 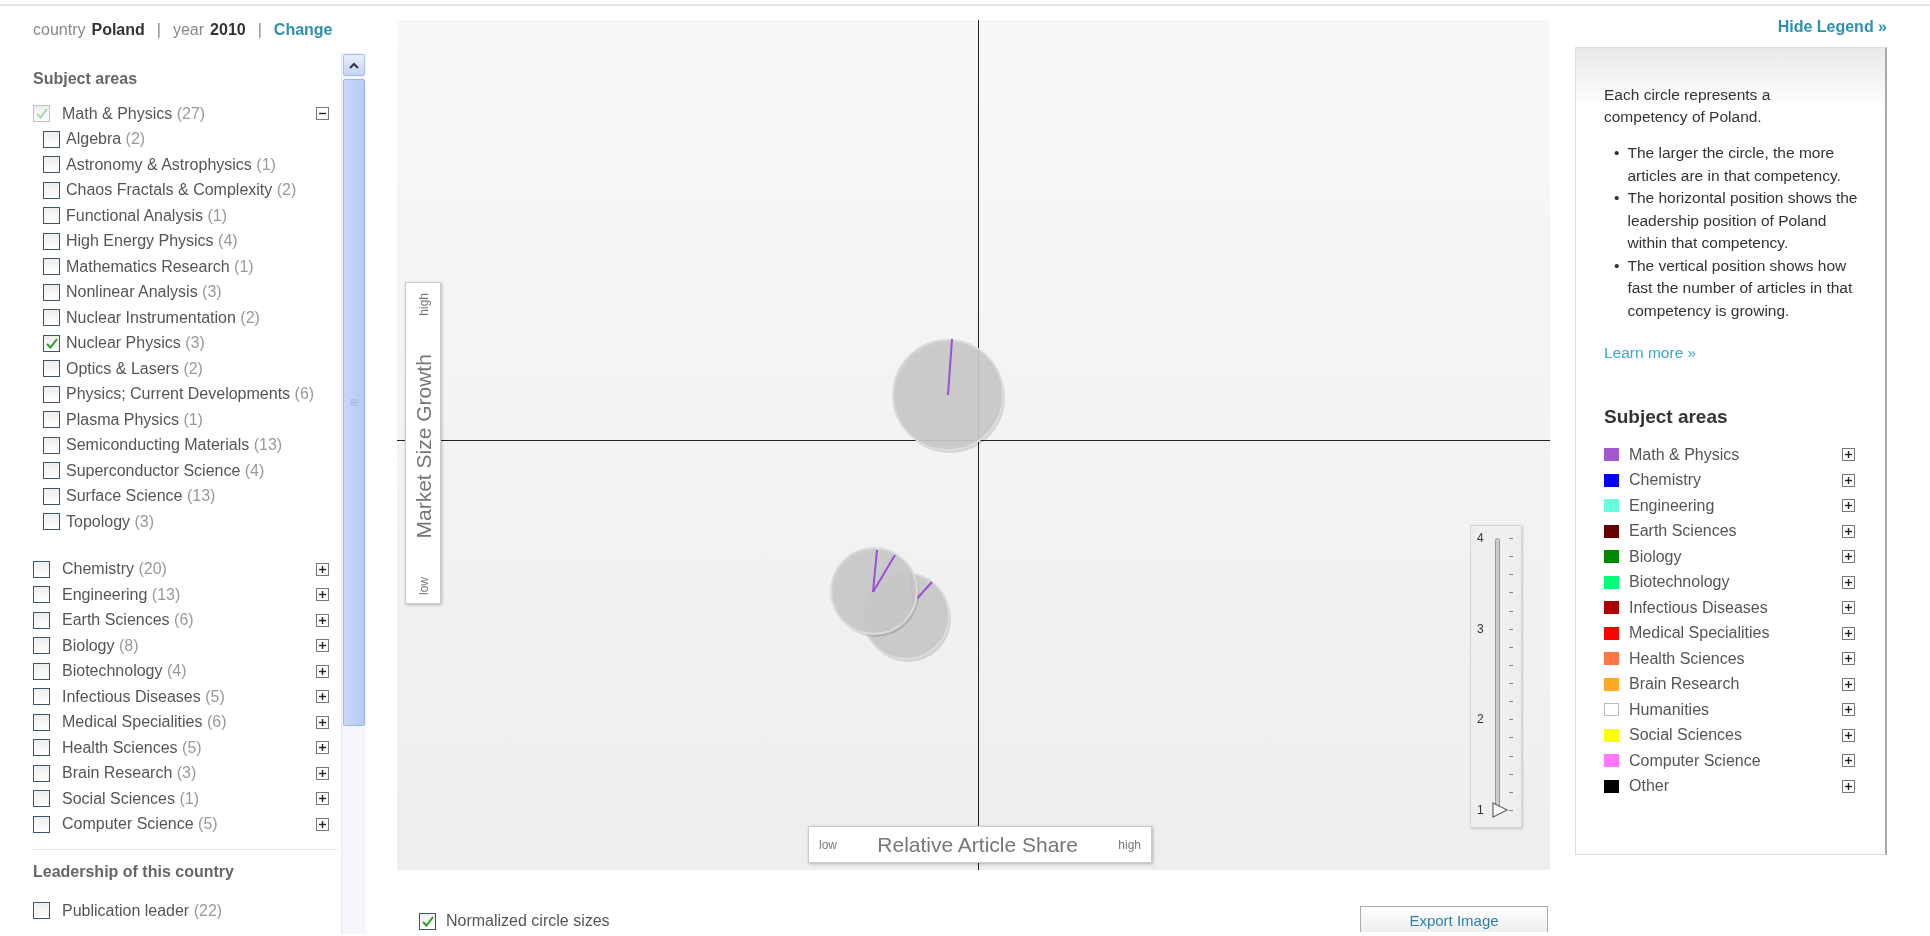 What do you see at coordinates (122, 594) in the screenshot?
I see `filter-label: Engineering (13)` at bounding box center [122, 594].